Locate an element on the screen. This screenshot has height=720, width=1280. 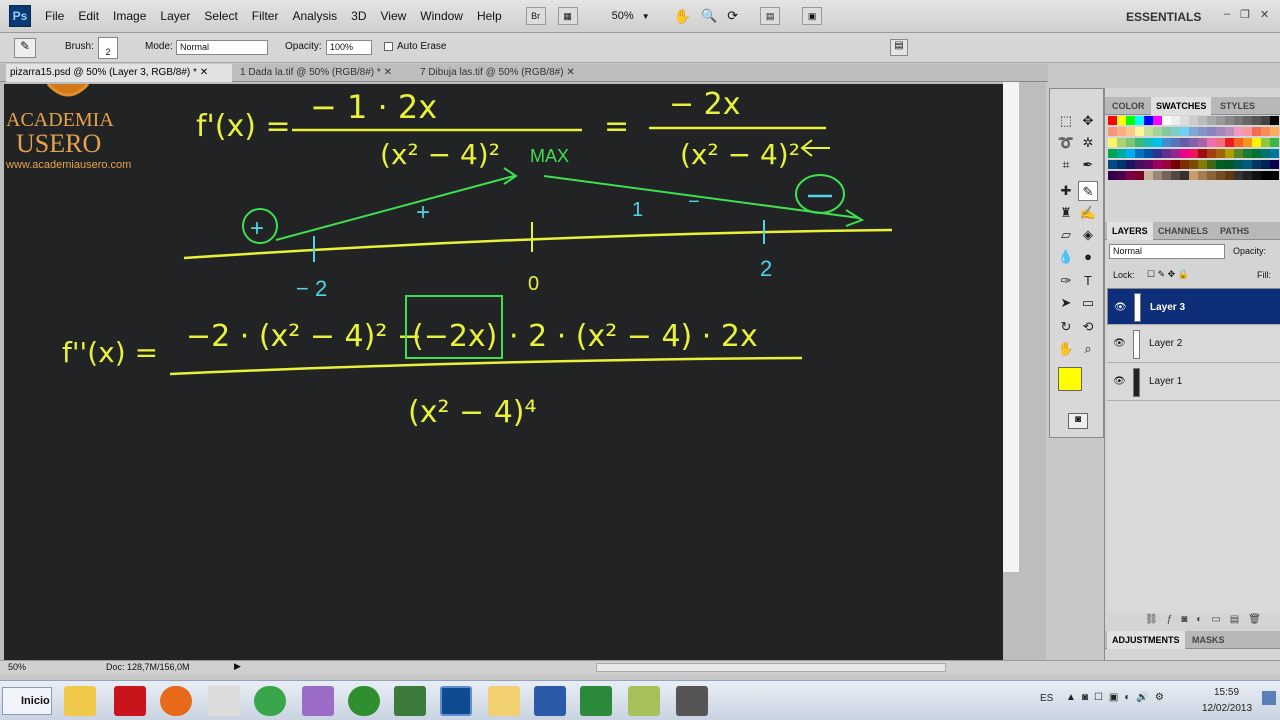
tray-icons: ▲◙☐▣◐🔊⚙ is located at coordinates (1118, 697).